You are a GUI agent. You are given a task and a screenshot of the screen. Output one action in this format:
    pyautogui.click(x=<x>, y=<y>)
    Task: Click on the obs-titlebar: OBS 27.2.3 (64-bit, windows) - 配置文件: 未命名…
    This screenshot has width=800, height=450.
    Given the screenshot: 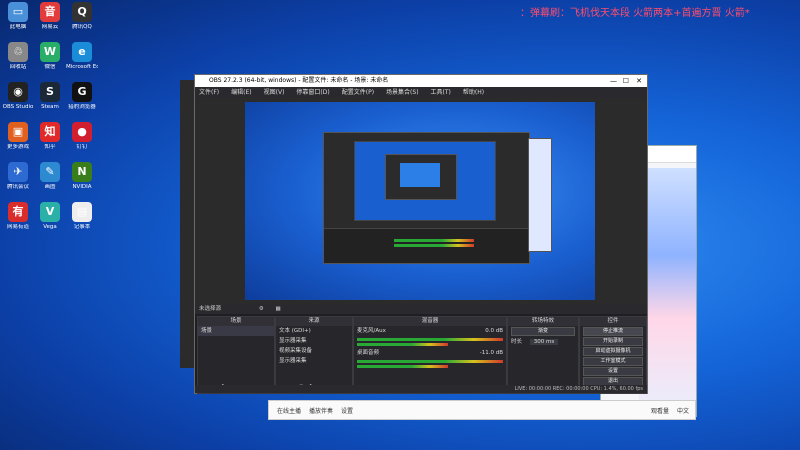 What is the action you would take?
    pyautogui.click(x=421, y=81)
    